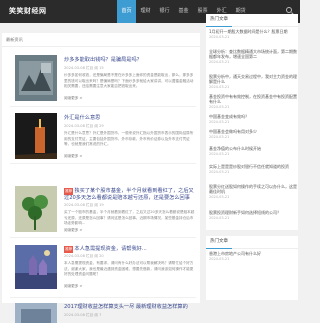 This screenshot has height=323, width=320. Describe the element at coordinates (28, 11) in the screenshot. I see `site-logo: 笑笑财经网` at that location.